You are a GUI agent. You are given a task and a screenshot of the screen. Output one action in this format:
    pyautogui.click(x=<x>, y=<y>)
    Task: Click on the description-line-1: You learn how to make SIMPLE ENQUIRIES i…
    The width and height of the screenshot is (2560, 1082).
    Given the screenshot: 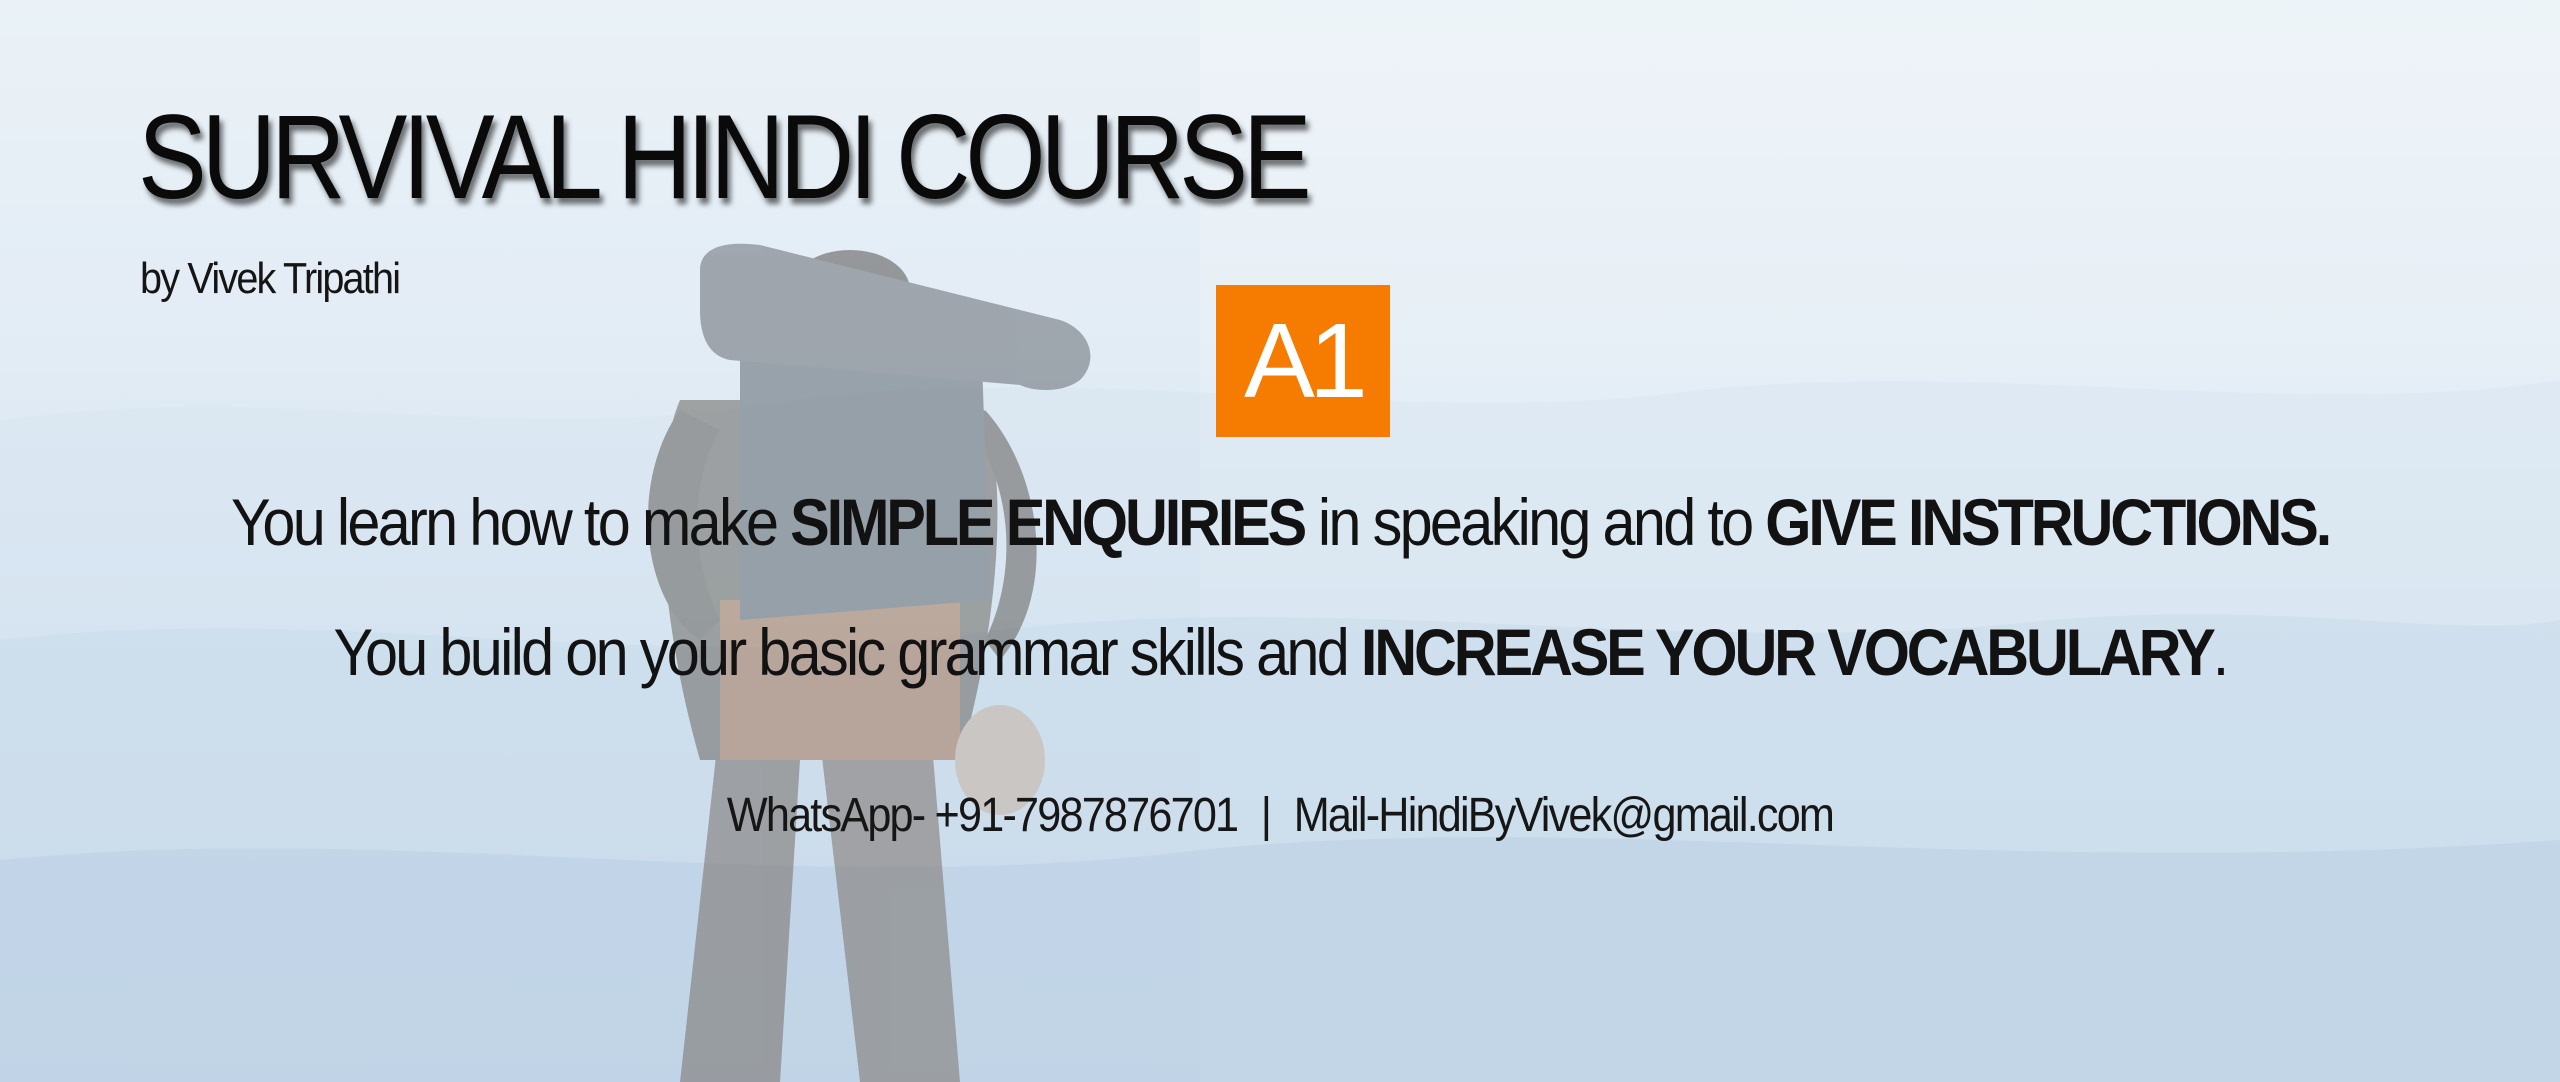 What is the action you would take?
    pyautogui.click(x=1280, y=522)
    